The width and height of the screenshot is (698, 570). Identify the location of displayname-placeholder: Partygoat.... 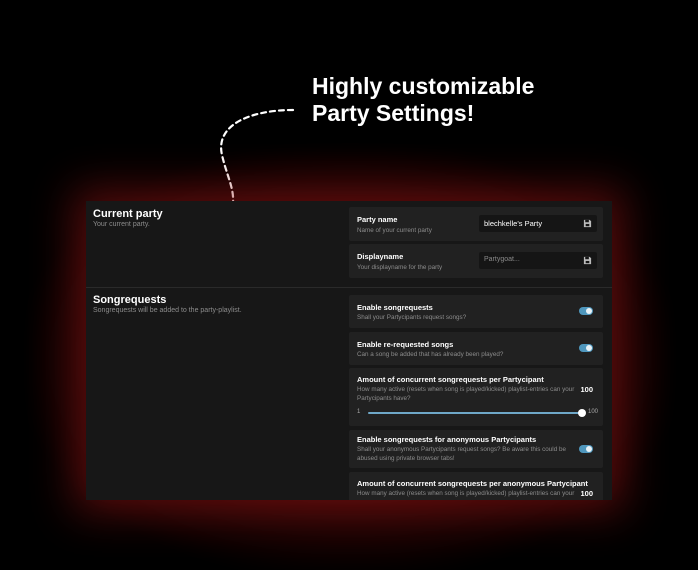
(502, 259).